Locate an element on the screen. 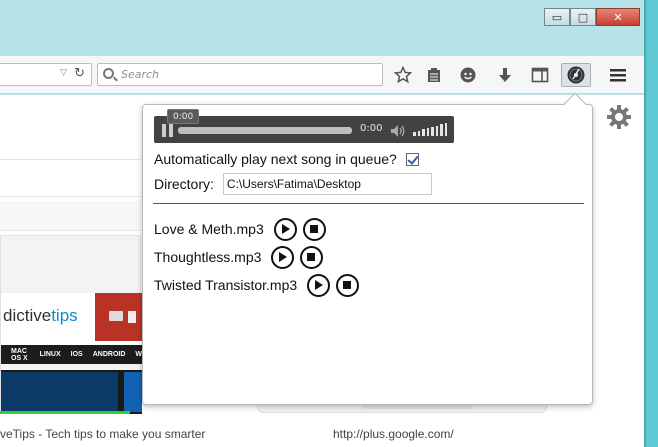 Image resolution: width=658 pixels, height=447 pixels. nav-item: W is located at coordinates (138, 354).